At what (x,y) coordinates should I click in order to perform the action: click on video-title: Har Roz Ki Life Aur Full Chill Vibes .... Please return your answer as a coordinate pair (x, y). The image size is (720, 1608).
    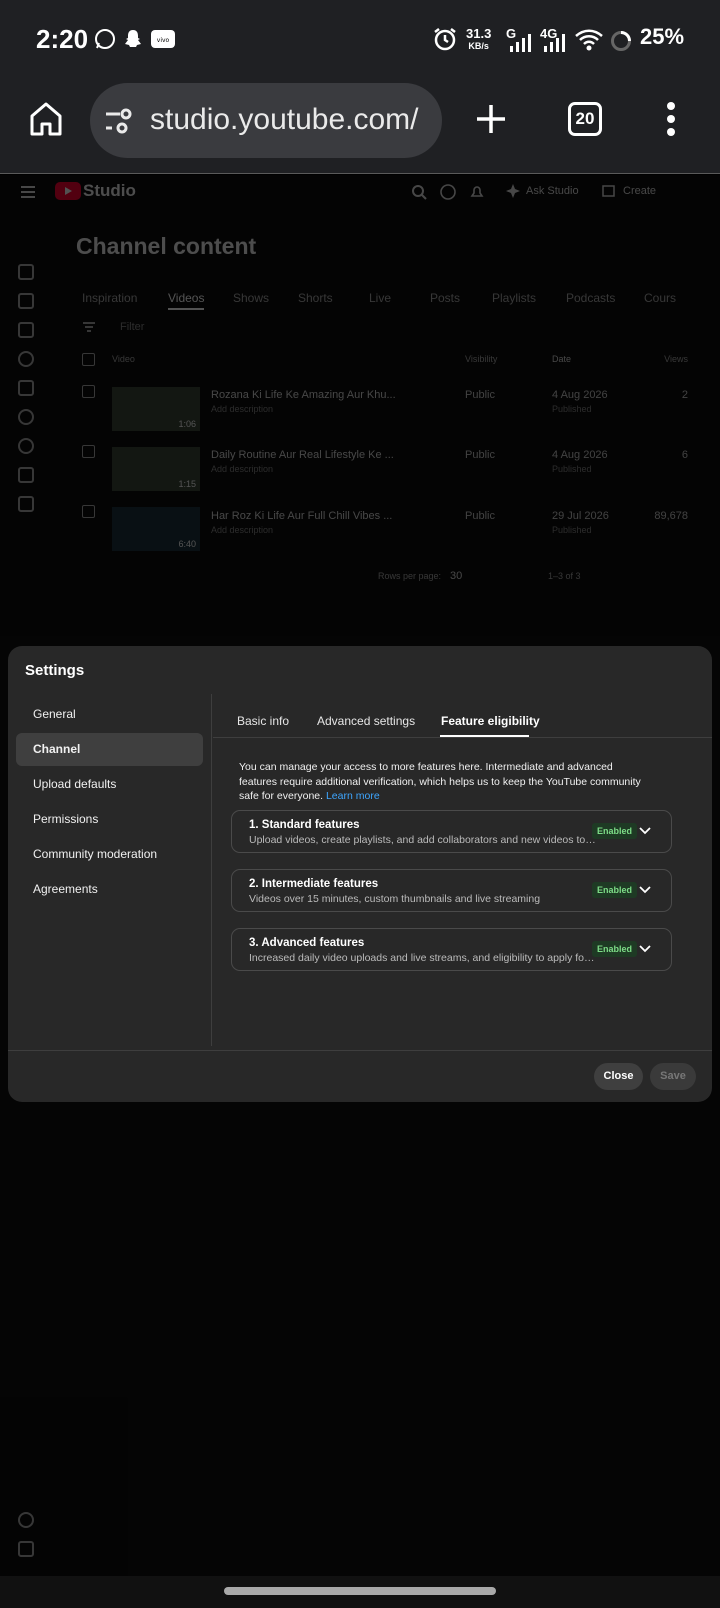
    Looking at the image, I should click on (301, 516).